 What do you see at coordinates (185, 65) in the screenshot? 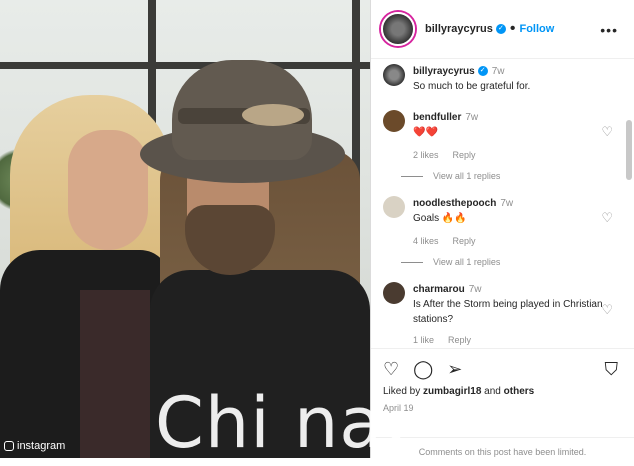
I see `window-frame` at bounding box center [185, 65].